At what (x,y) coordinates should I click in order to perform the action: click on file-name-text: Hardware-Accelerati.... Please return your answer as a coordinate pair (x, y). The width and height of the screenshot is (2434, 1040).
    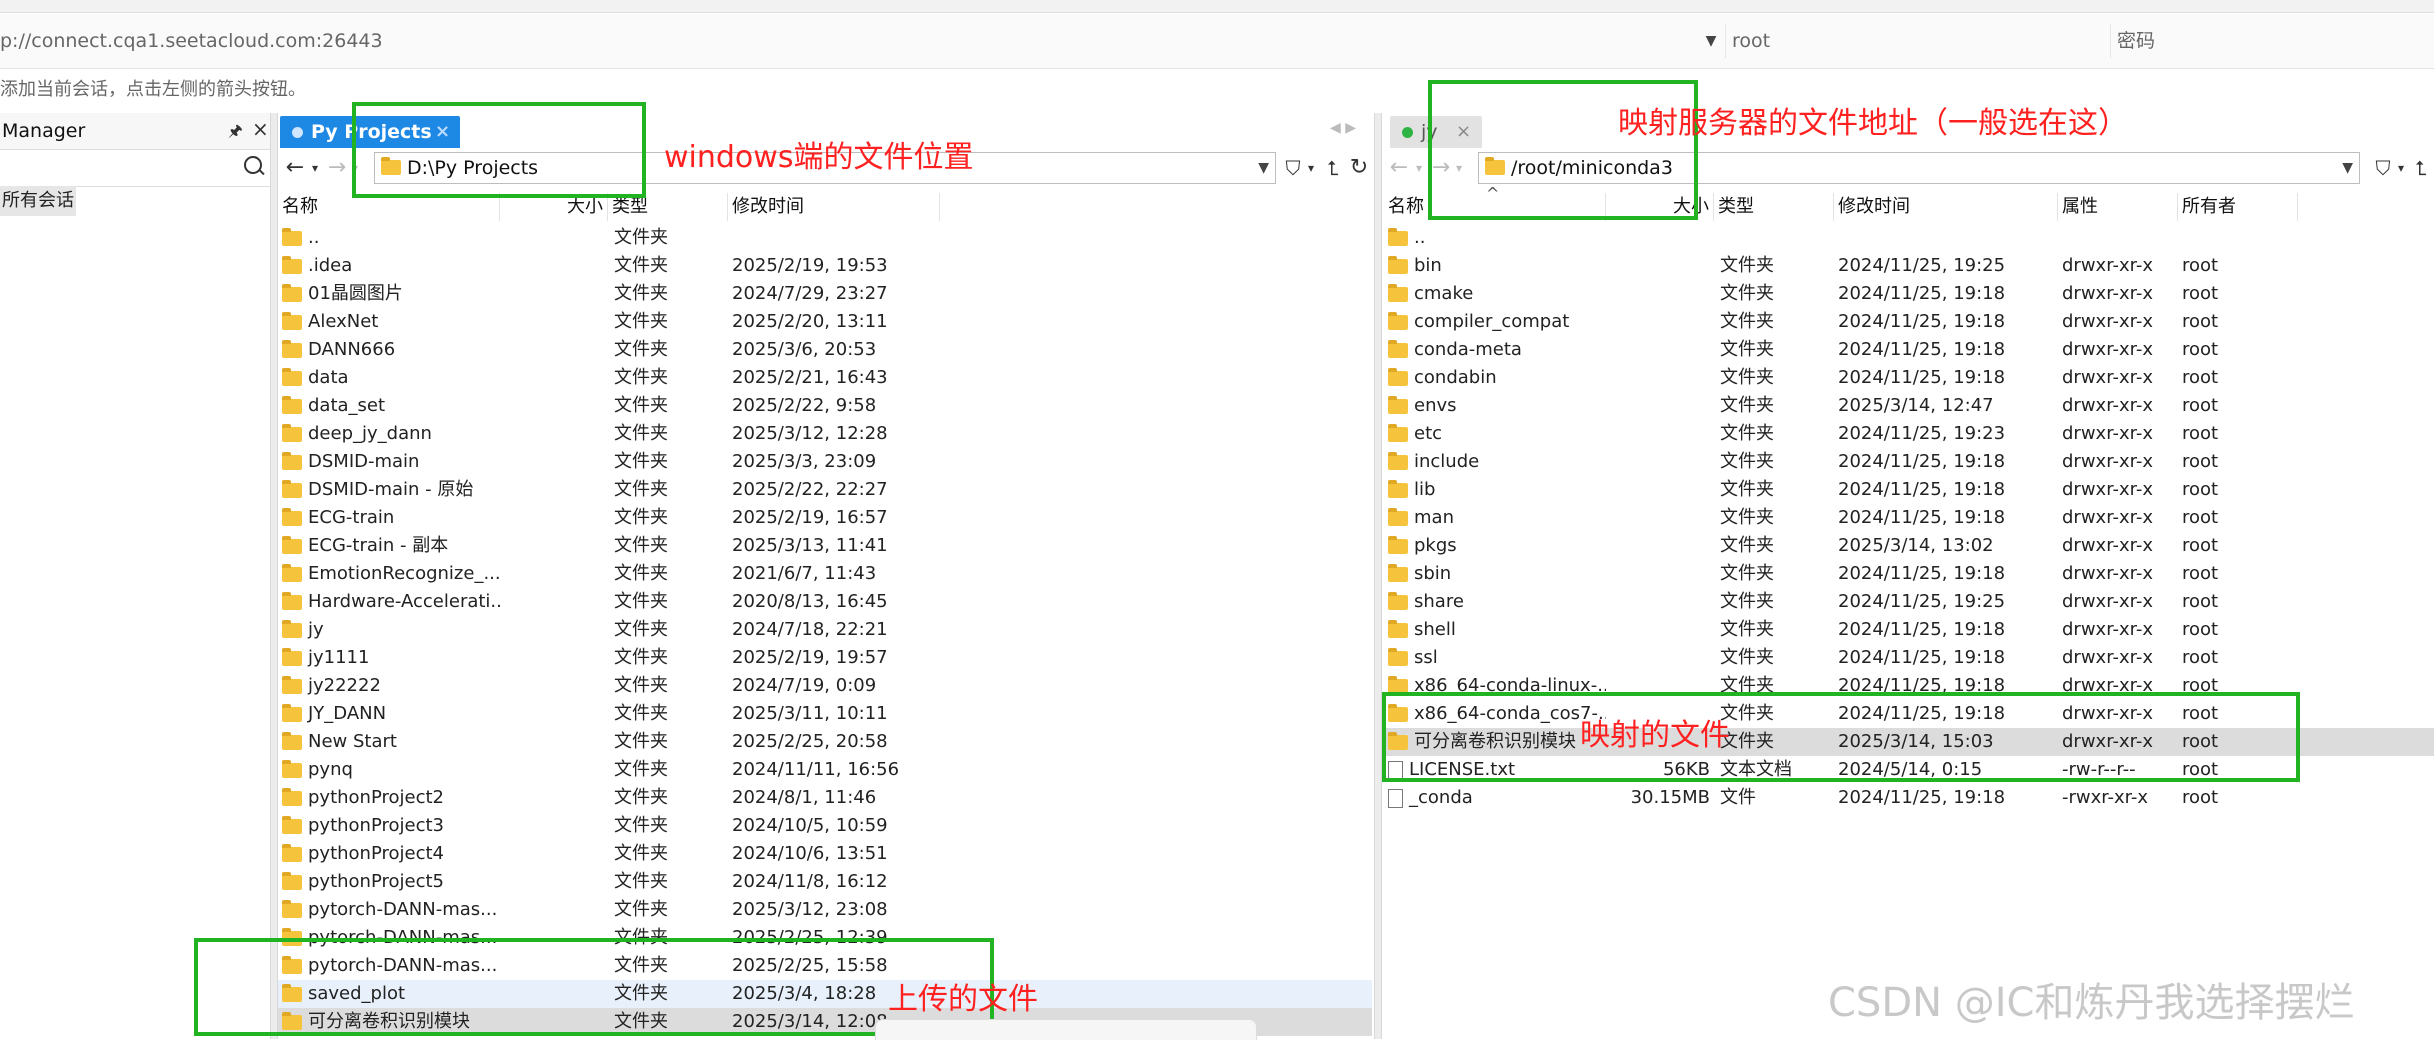
    Looking at the image, I should click on (404, 601).